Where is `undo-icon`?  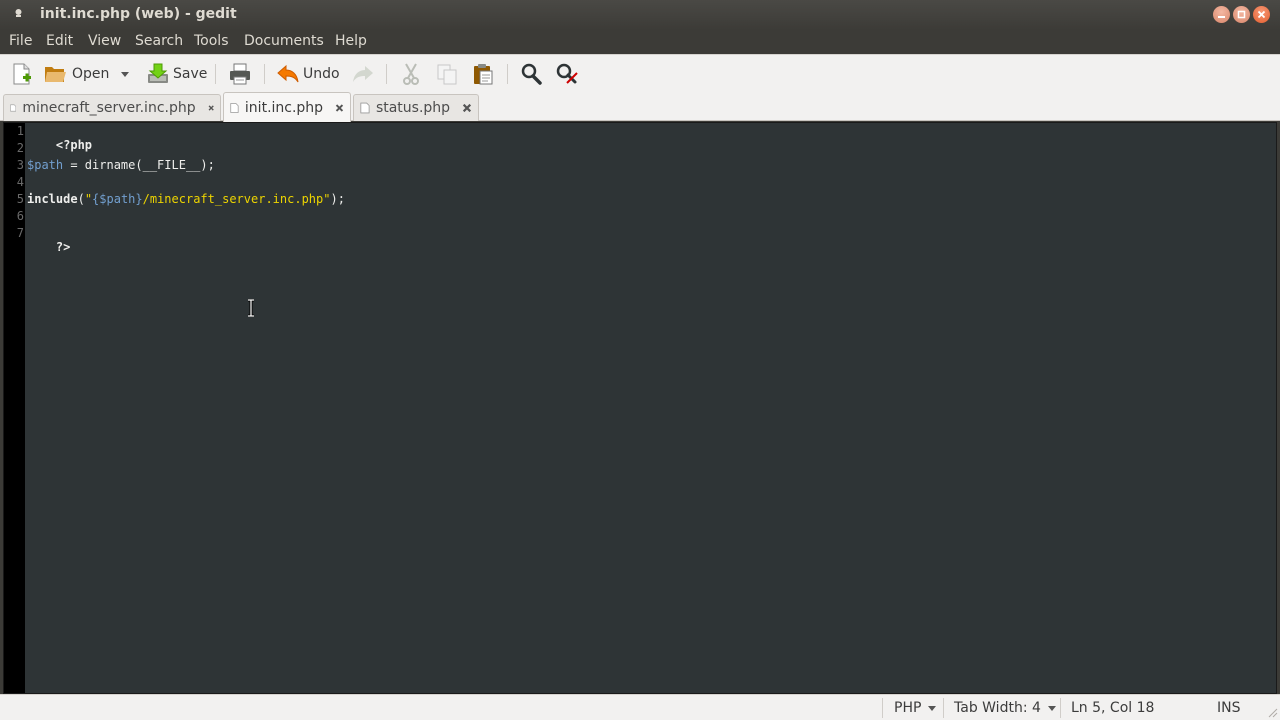 undo-icon is located at coordinates (288, 73).